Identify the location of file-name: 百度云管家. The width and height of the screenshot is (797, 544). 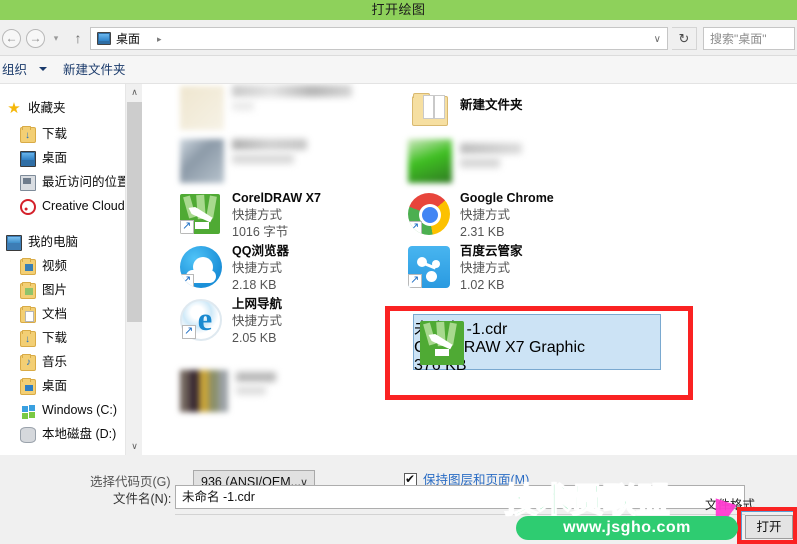
(491, 251).